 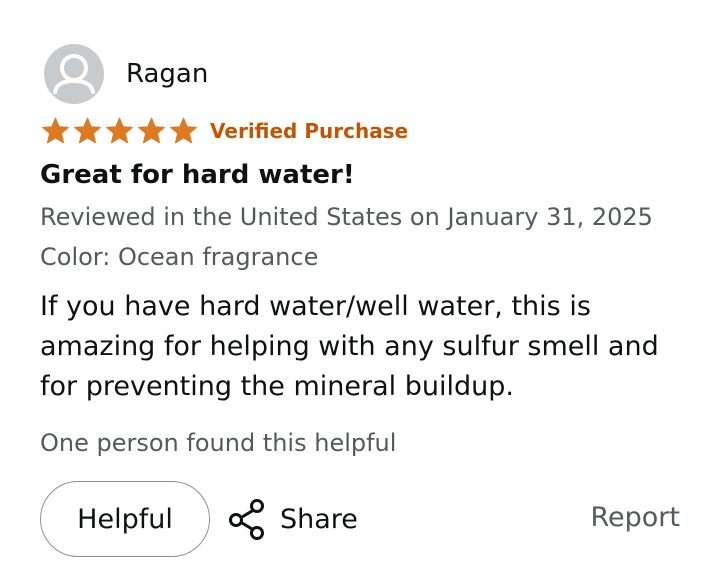 I want to click on share-button: Share, so click(x=292, y=519).